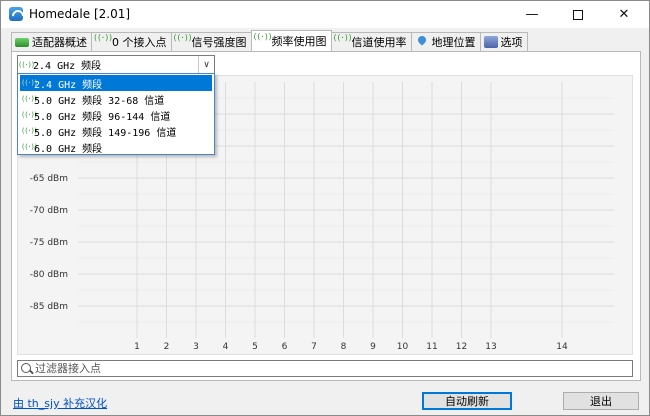 Image resolution: width=650 pixels, height=416 pixels. What do you see at coordinates (490, 347) in the screenshot?
I see `x-tick-label: 13` at bounding box center [490, 347].